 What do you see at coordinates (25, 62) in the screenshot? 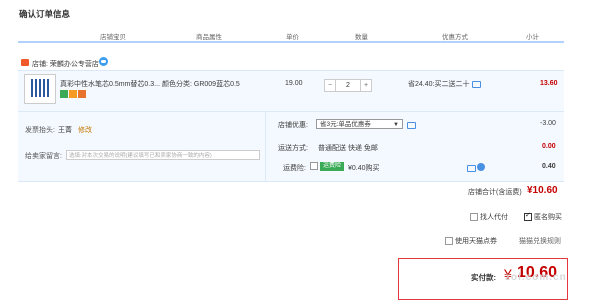
I see `shop-icon` at bounding box center [25, 62].